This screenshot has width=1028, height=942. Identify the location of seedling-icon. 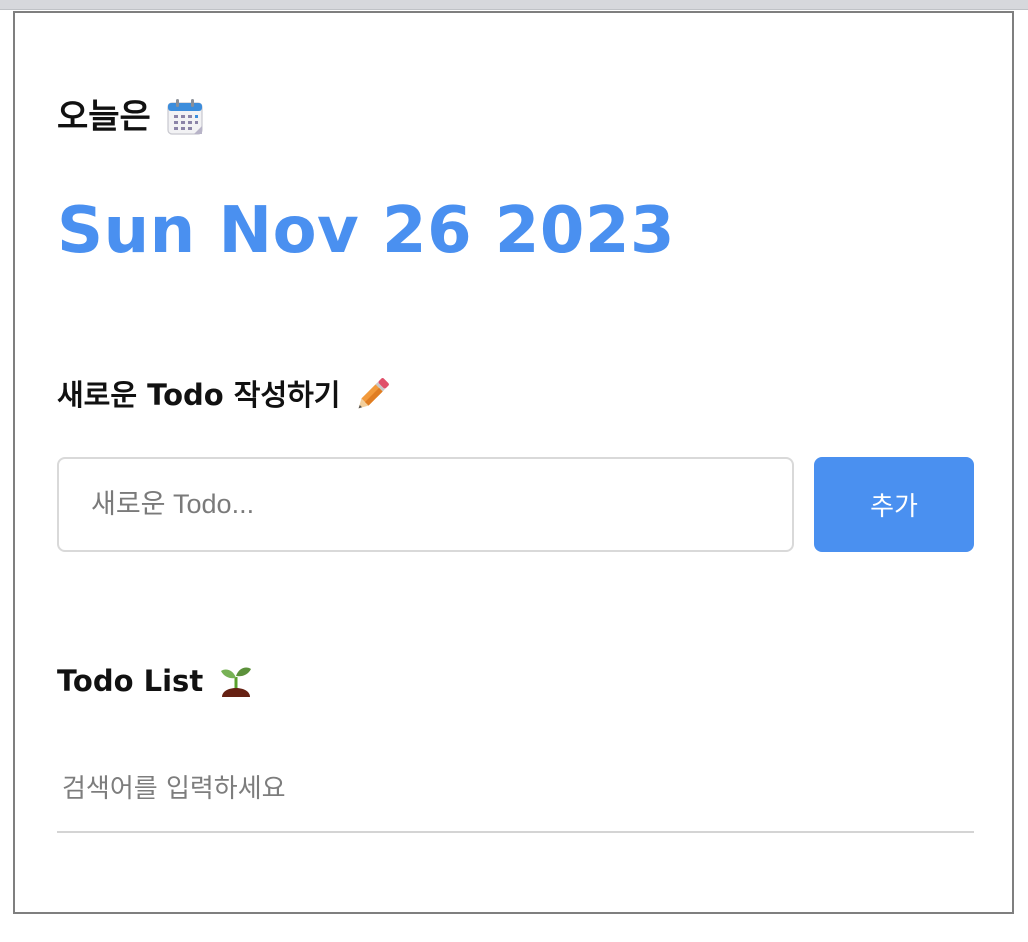
(236, 681).